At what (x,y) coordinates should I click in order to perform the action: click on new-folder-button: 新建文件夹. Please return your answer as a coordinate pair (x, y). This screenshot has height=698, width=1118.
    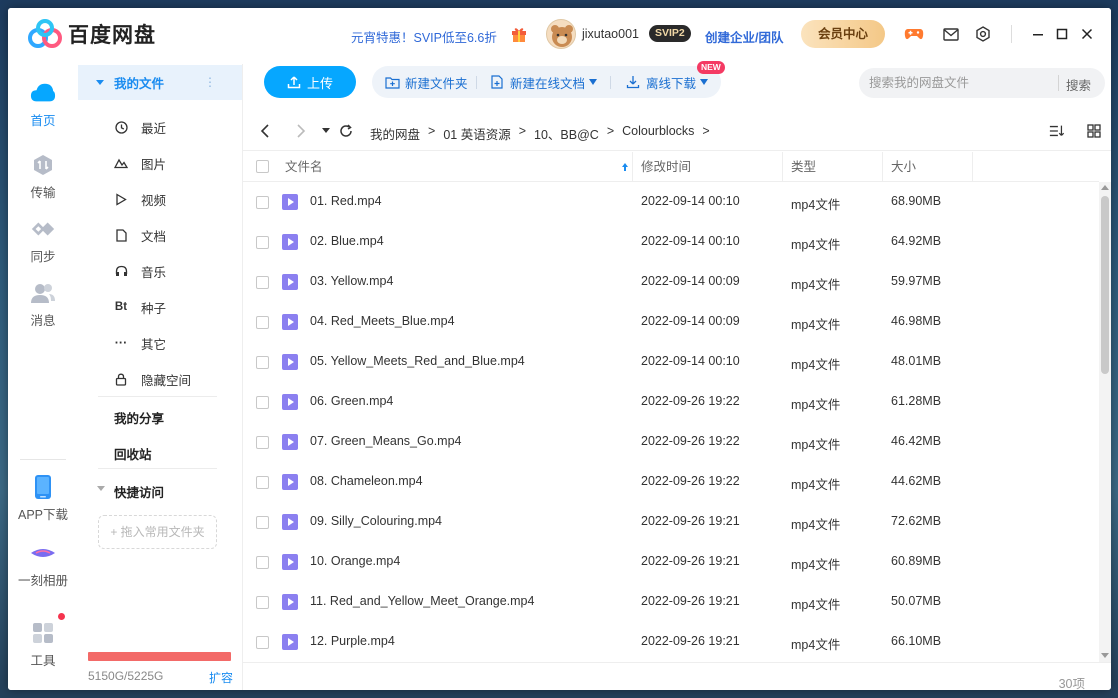
    Looking at the image, I should click on (426, 82).